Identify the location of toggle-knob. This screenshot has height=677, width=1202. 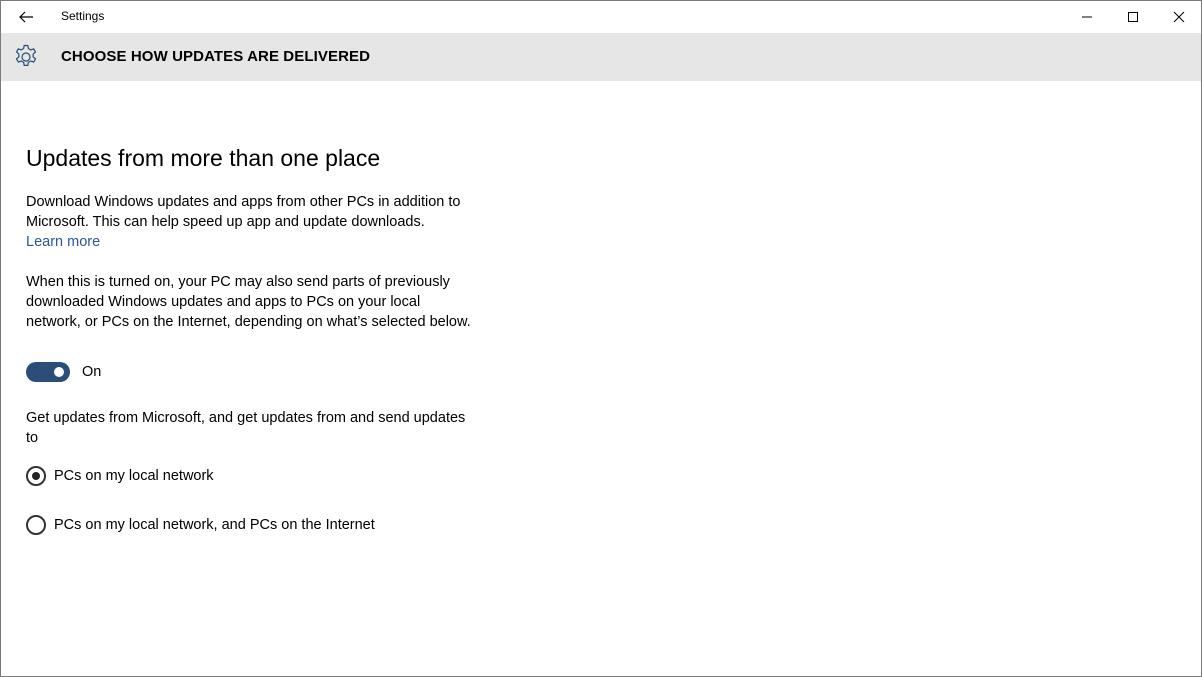
(59, 372).